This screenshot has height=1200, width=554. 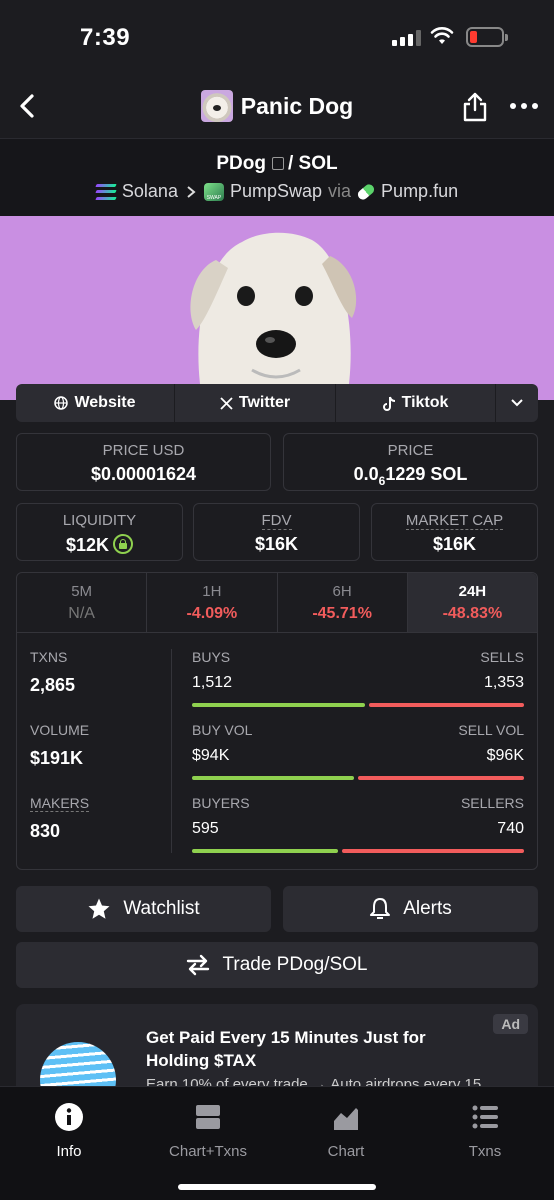 I want to click on twitter-button: Twitter, so click(x=255, y=403).